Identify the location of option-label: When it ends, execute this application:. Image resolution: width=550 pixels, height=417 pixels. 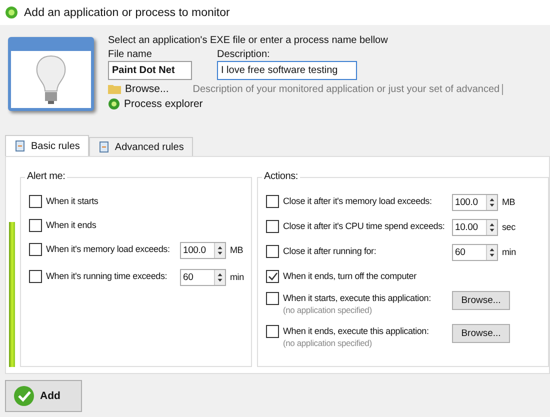
(356, 331).